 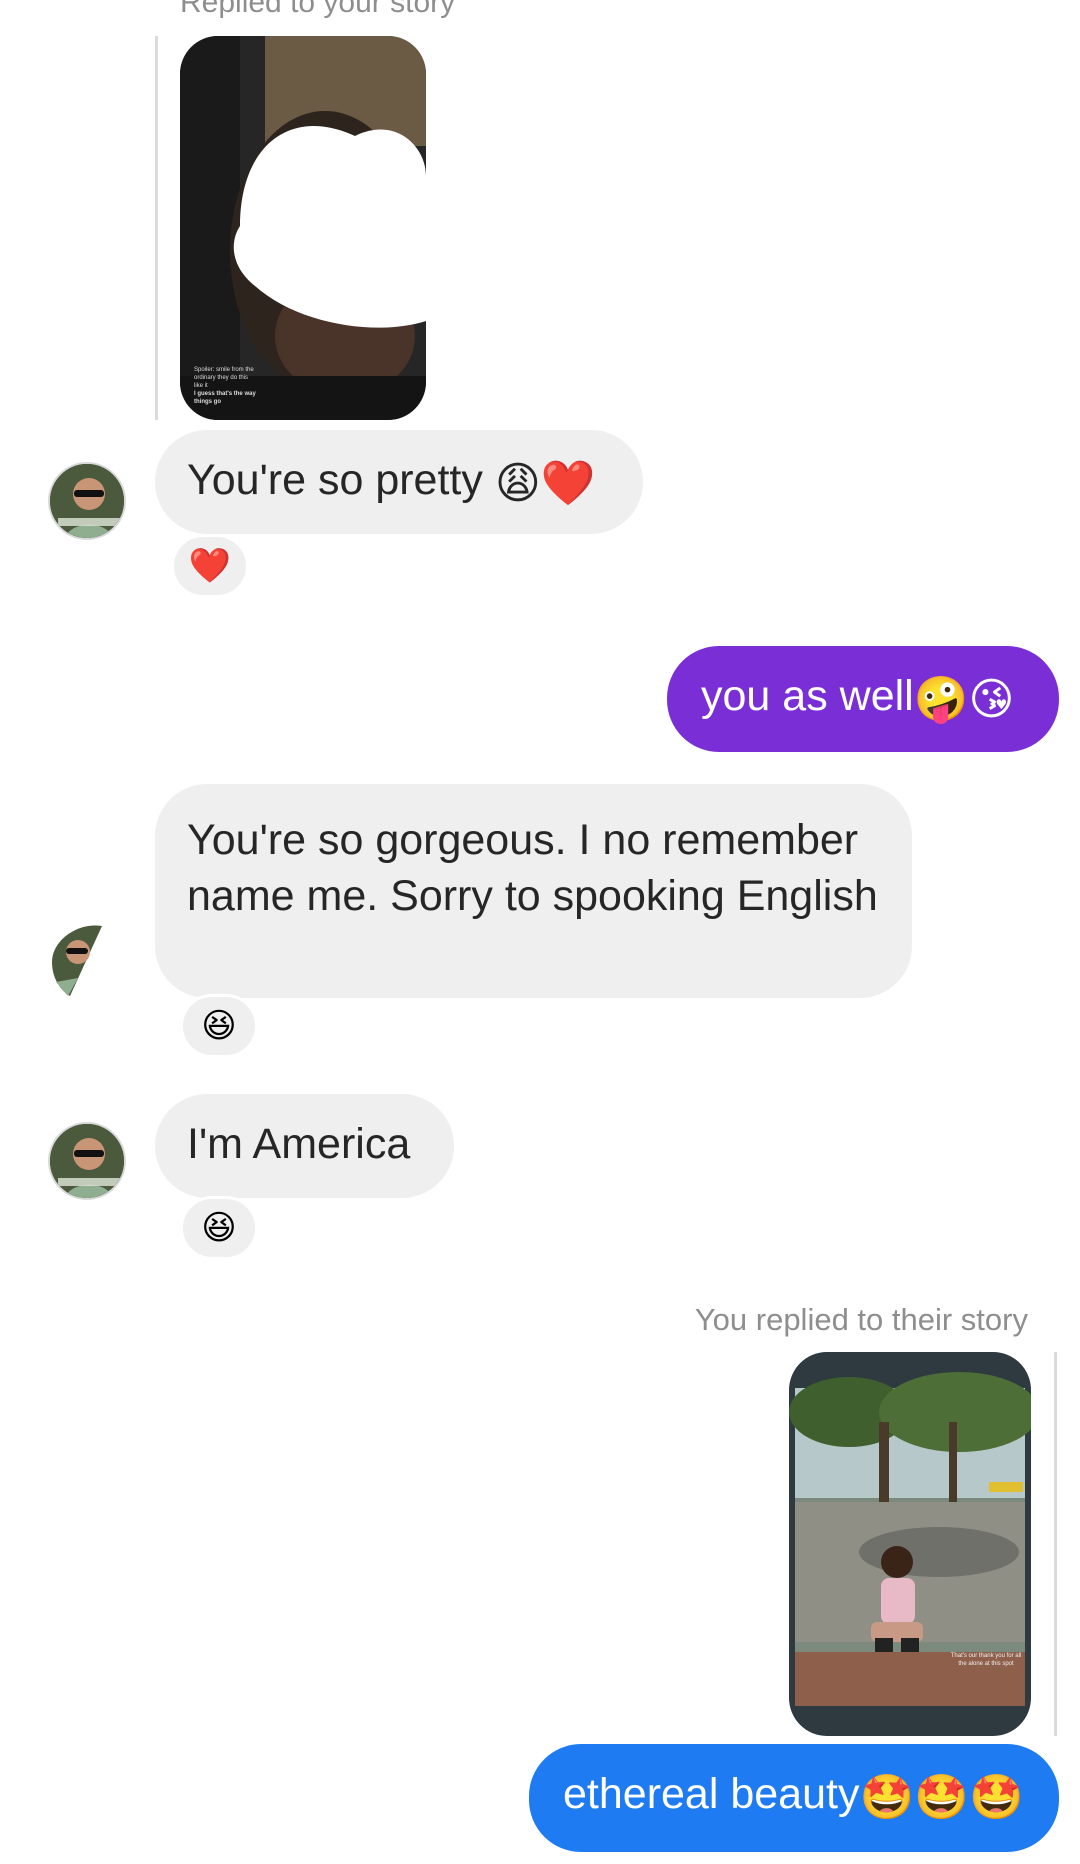 What do you see at coordinates (807, 696) in the screenshot?
I see `message-text: you as well` at bounding box center [807, 696].